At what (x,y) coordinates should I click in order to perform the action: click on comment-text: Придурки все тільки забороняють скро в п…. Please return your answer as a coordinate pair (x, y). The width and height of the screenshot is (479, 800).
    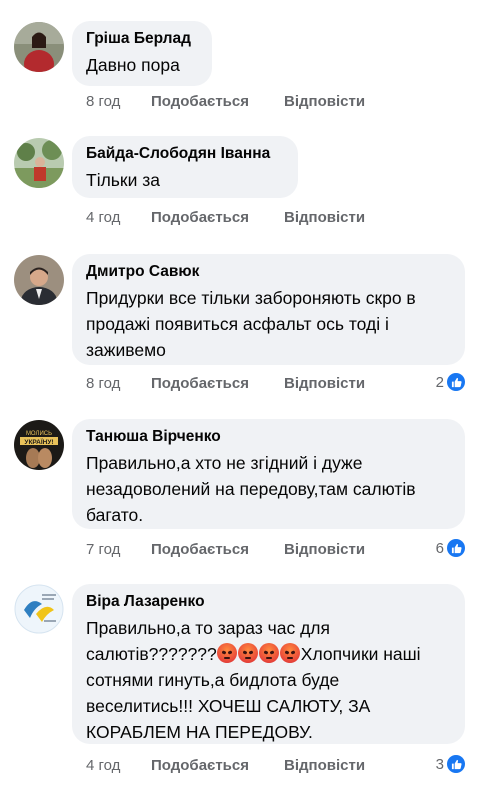
    Looking at the image, I should click on (251, 324).